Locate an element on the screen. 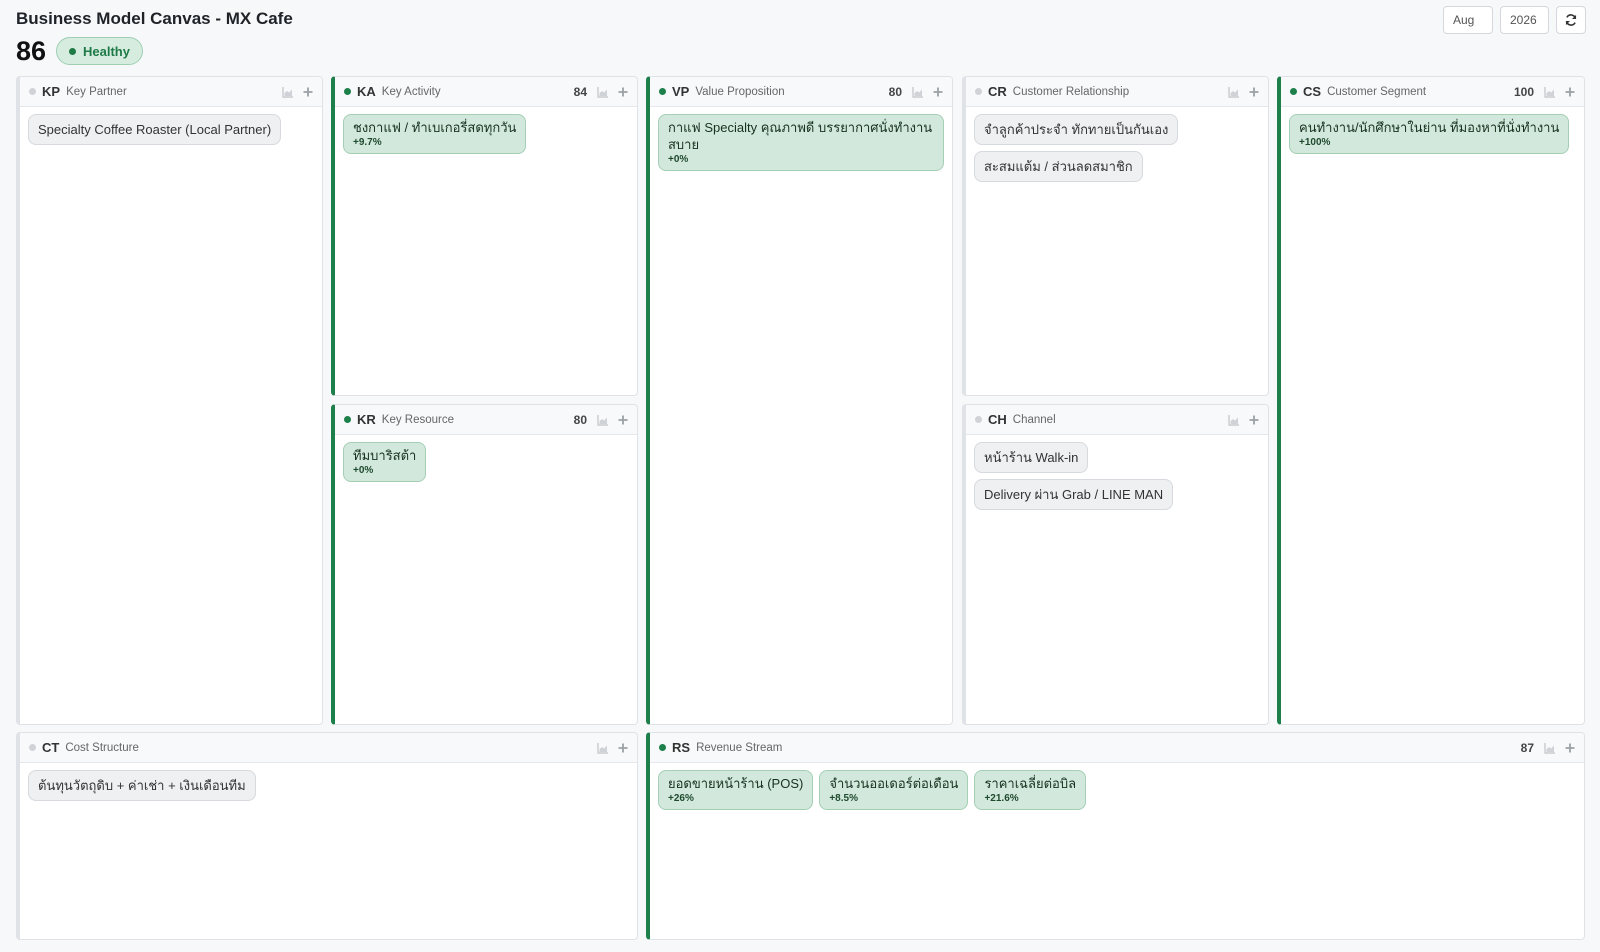  block-code: KA is located at coordinates (366, 91).